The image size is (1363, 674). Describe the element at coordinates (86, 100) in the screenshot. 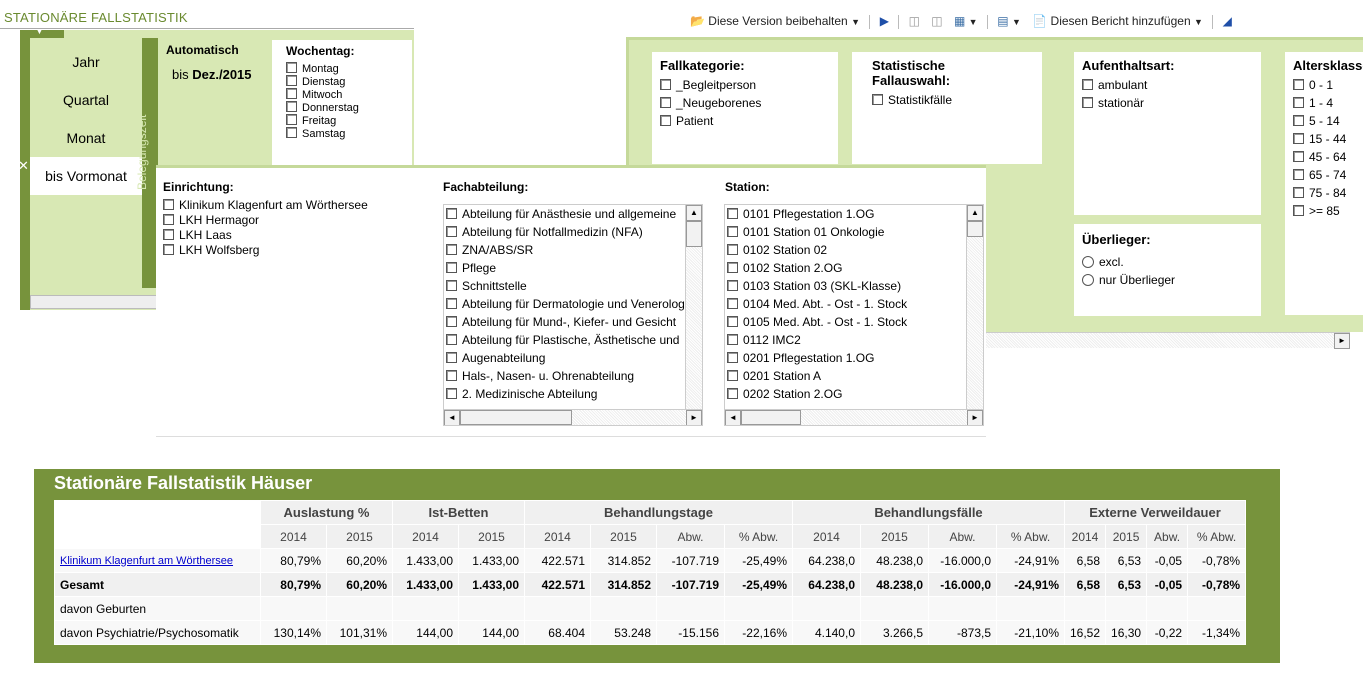

I see `time-item-quartal: Quartal` at that location.